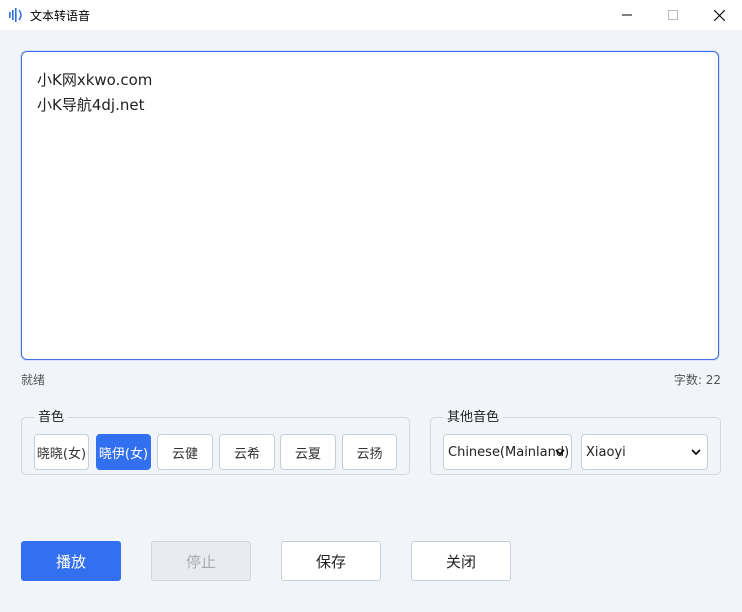 The width and height of the screenshot is (742, 612). Describe the element at coordinates (369, 452) in the screenshot. I see `voice-button-yunyang: 云扬` at that location.